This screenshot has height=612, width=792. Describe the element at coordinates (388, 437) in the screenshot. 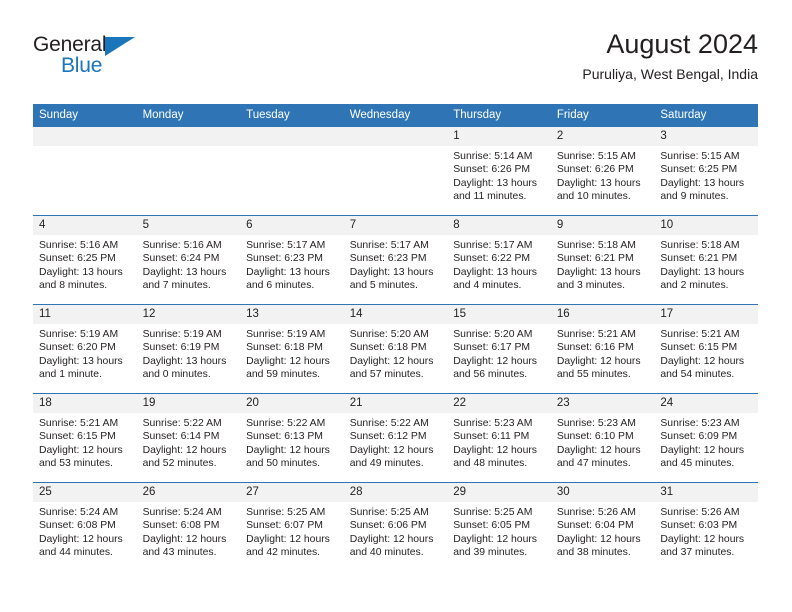

I see `sunset-text: Sunset: 6:12 PM` at that location.